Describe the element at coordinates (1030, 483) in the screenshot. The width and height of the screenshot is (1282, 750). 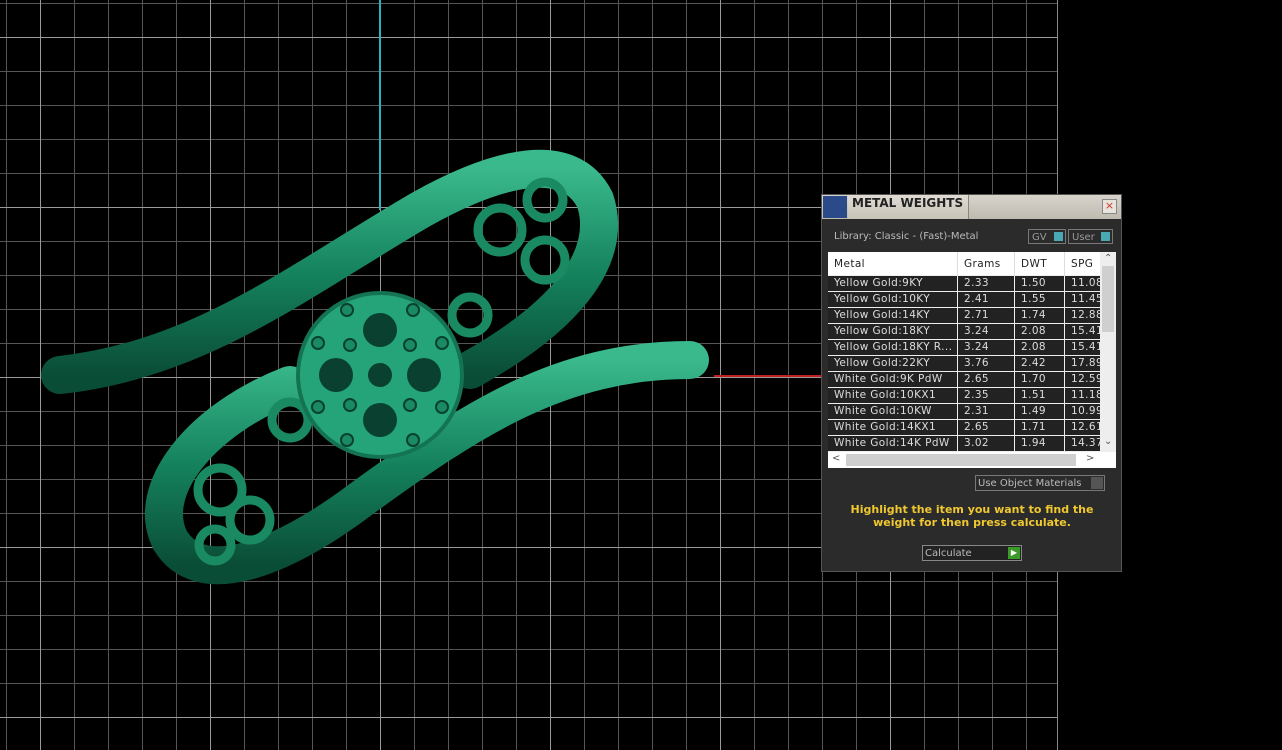
I see `use-object-materials-label: Use Object Materials` at that location.